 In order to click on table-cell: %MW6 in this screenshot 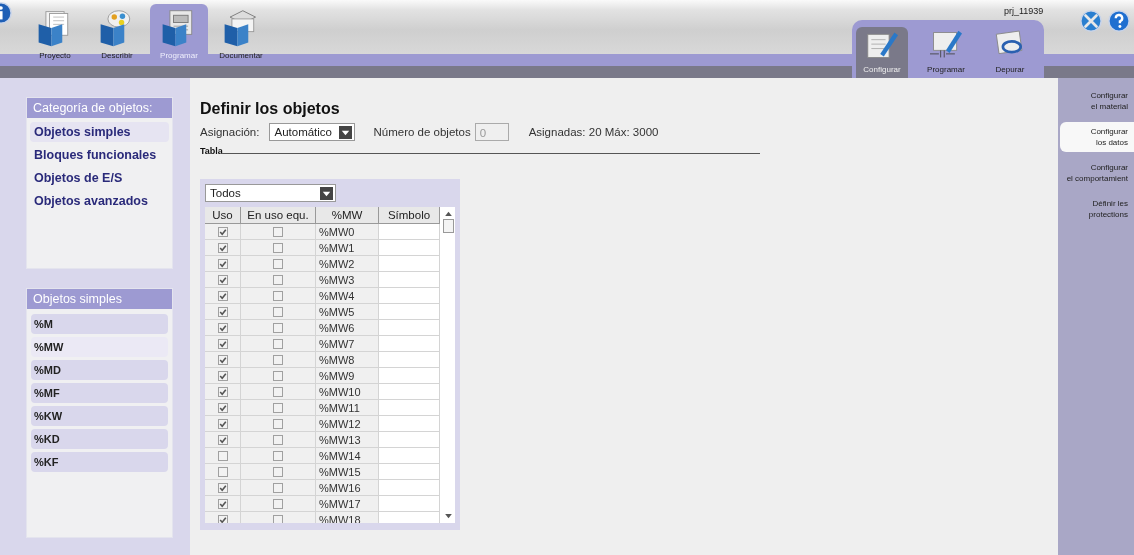, I will do `click(347, 328)`.